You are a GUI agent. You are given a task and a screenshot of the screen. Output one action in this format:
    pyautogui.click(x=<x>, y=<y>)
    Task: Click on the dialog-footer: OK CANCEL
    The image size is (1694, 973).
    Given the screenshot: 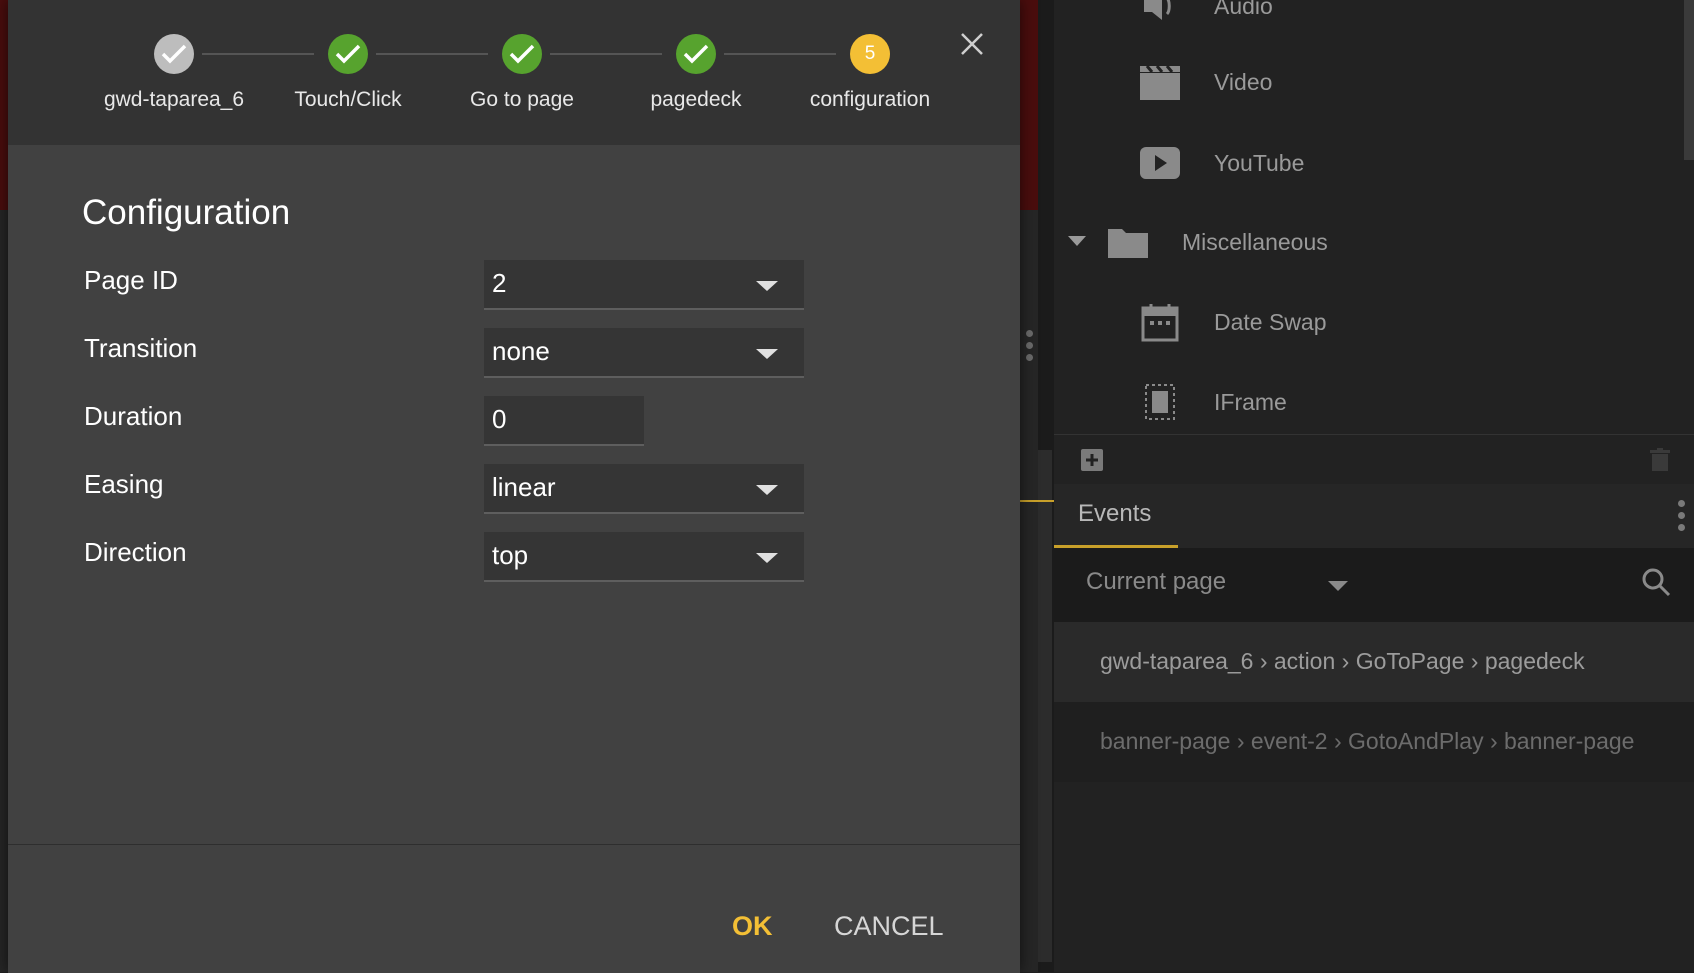 What is the action you would take?
    pyautogui.click(x=514, y=908)
    